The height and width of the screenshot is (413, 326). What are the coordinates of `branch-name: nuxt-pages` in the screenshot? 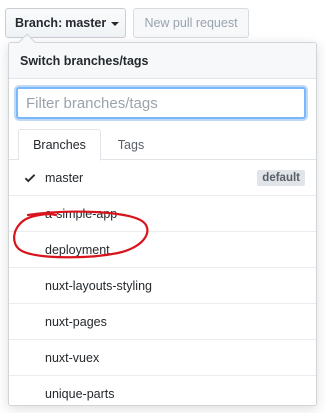 It's located at (76, 321).